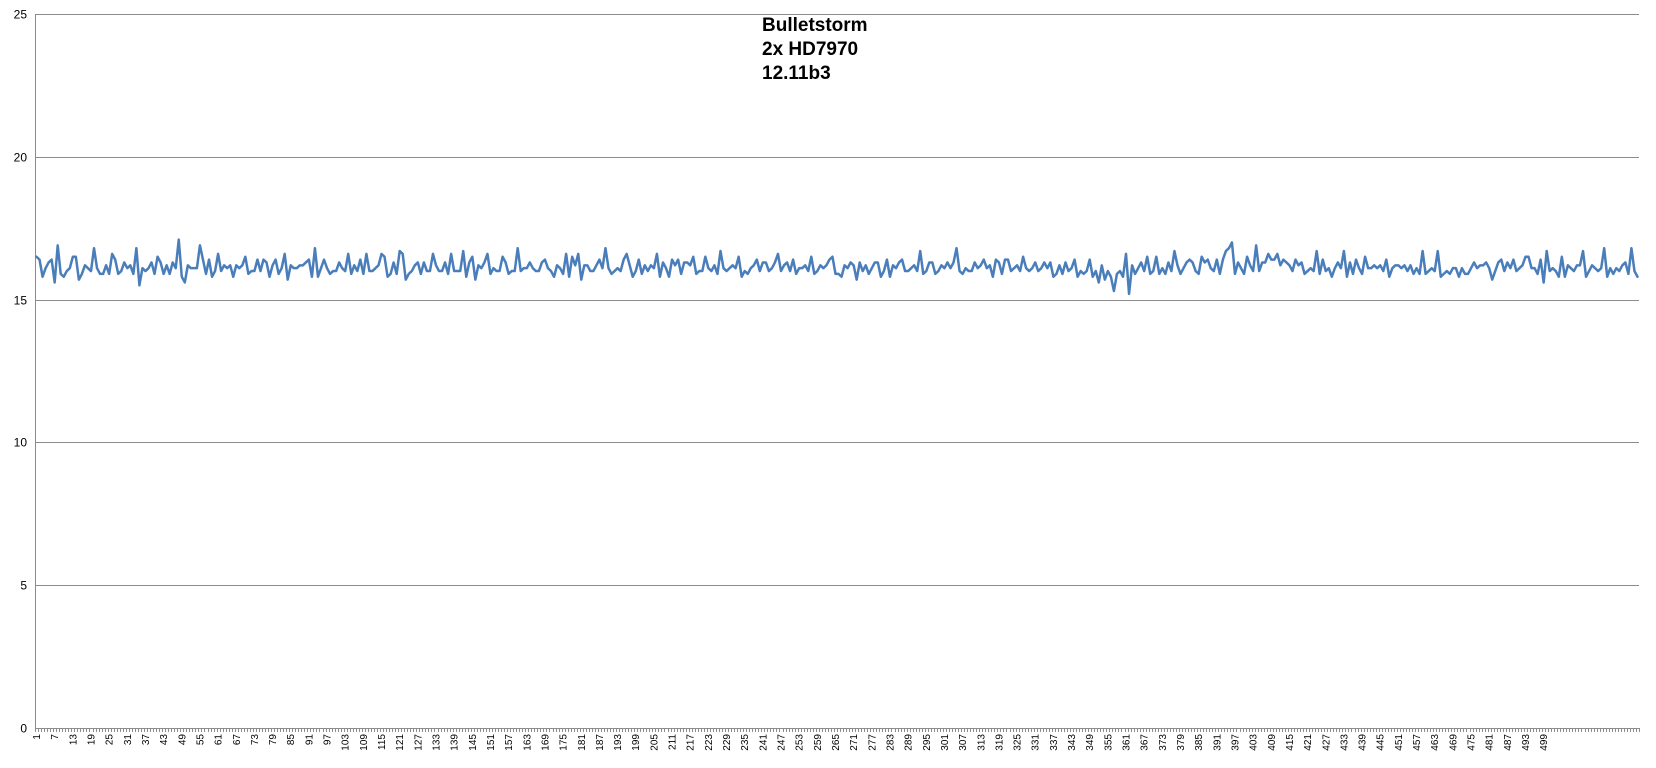 The height and width of the screenshot is (768, 1656). Describe the element at coordinates (346, 742) in the screenshot. I see `x-tick-label: 103` at that location.